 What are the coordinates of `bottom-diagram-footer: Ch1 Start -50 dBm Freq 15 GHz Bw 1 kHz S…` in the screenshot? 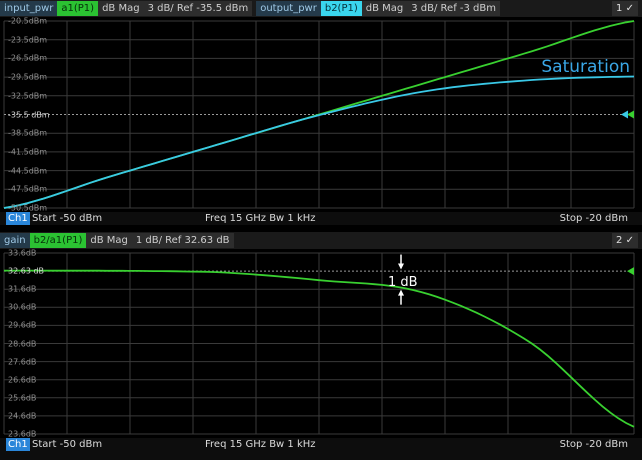 It's located at (321, 449).